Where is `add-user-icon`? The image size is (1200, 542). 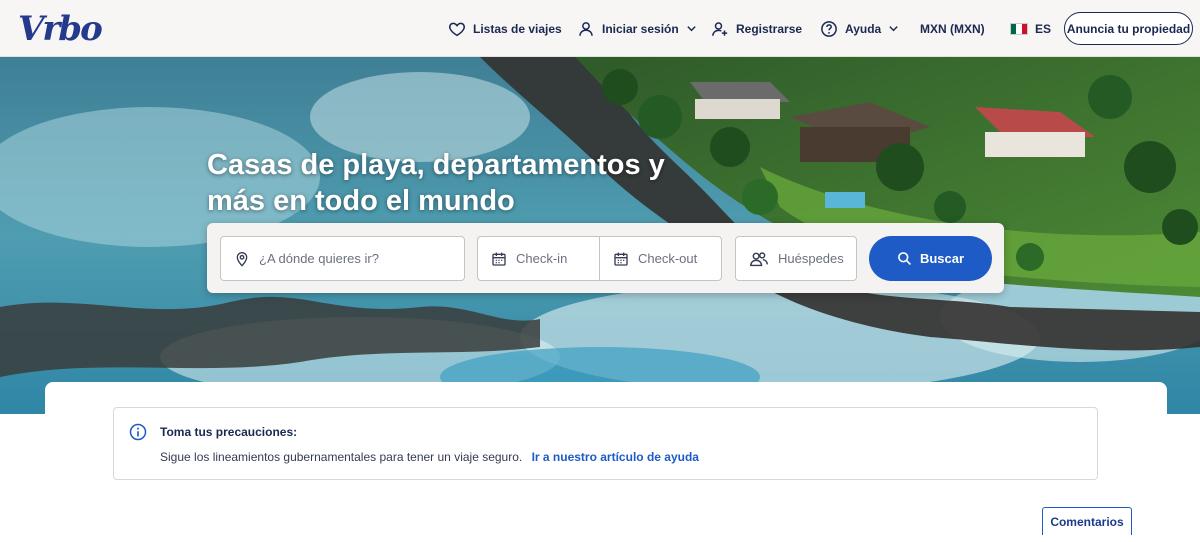 add-user-icon is located at coordinates (720, 28).